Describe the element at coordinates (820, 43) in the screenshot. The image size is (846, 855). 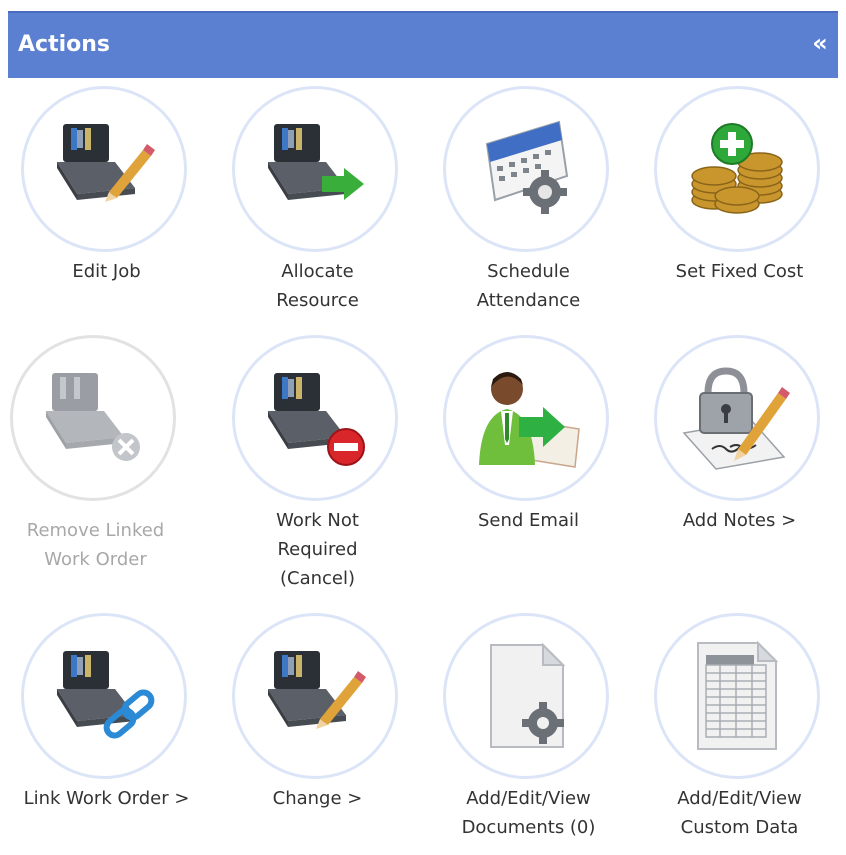
I see `collapse-panel-icon: «` at that location.